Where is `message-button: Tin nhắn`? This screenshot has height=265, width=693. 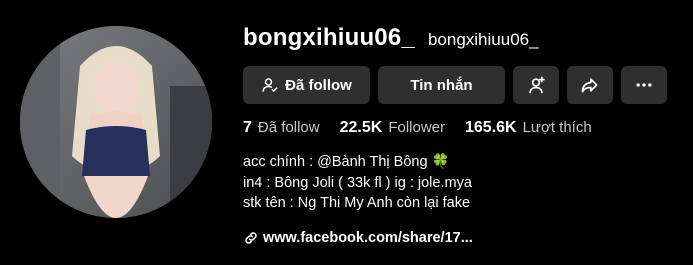
message-button: Tin nhắn is located at coordinates (441, 85).